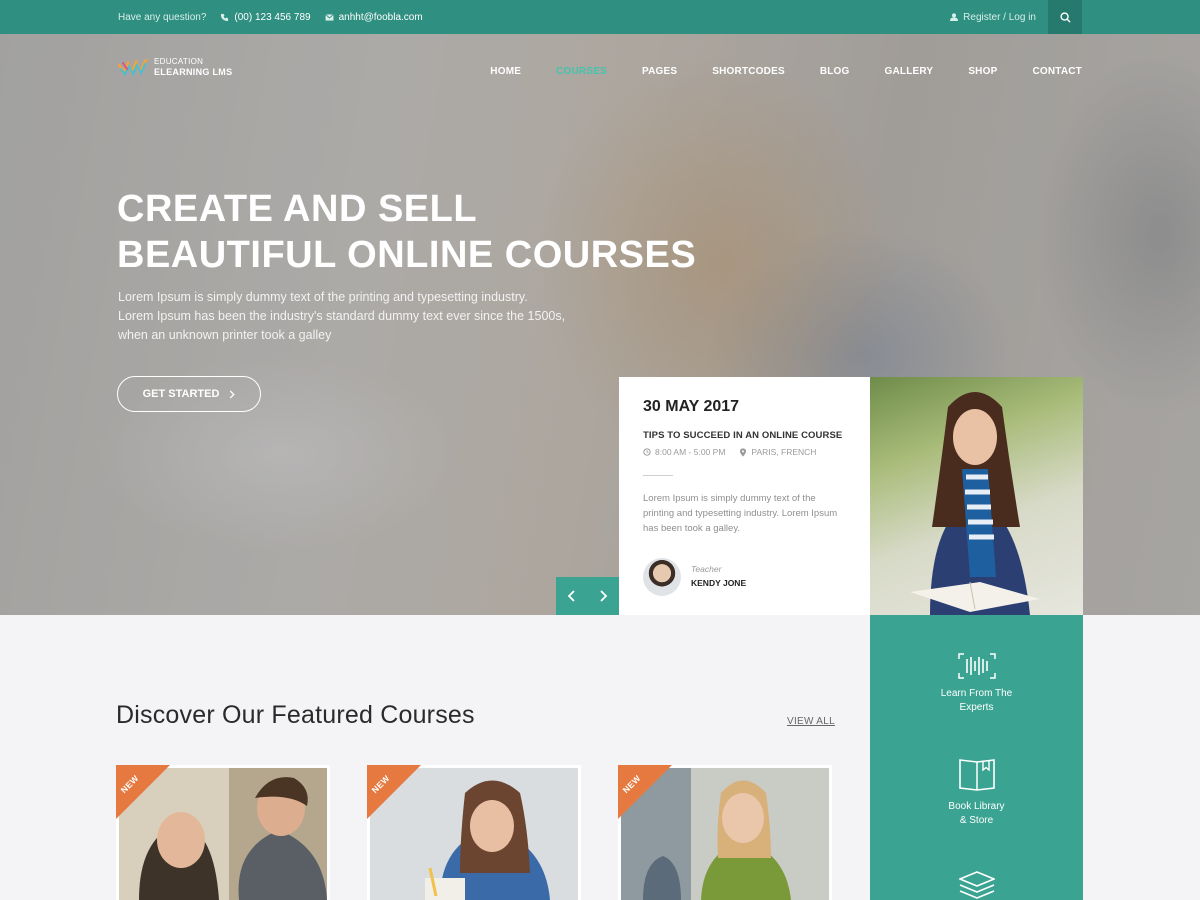 This screenshot has width=1200, height=900. Describe the element at coordinates (976, 666) in the screenshot. I see `barcode-icon` at that location.